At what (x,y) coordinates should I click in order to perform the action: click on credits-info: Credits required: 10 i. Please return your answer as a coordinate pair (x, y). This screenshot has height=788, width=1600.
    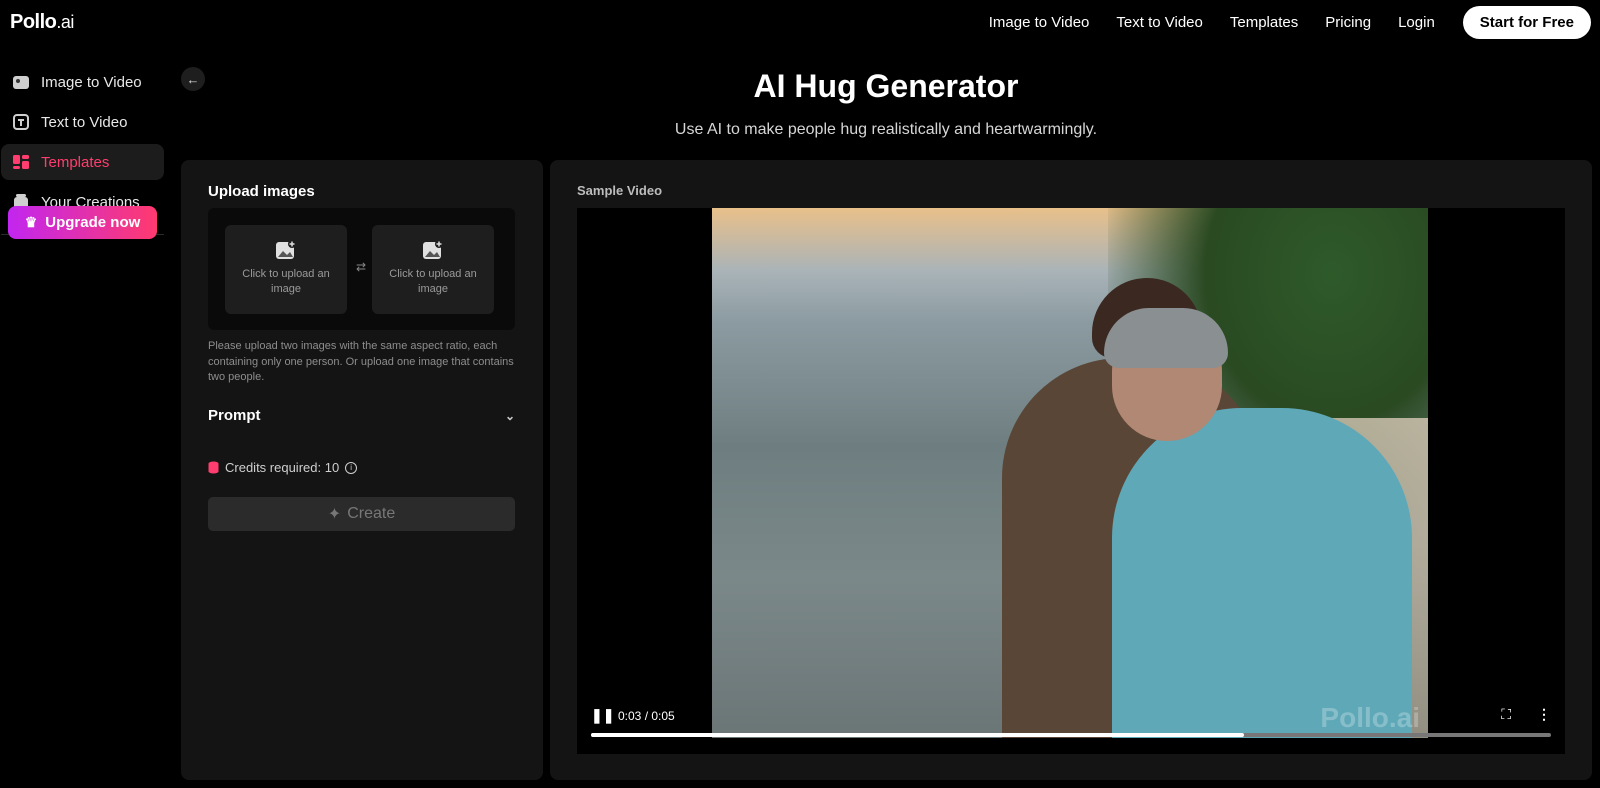
    Looking at the image, I should click on (283, 467).